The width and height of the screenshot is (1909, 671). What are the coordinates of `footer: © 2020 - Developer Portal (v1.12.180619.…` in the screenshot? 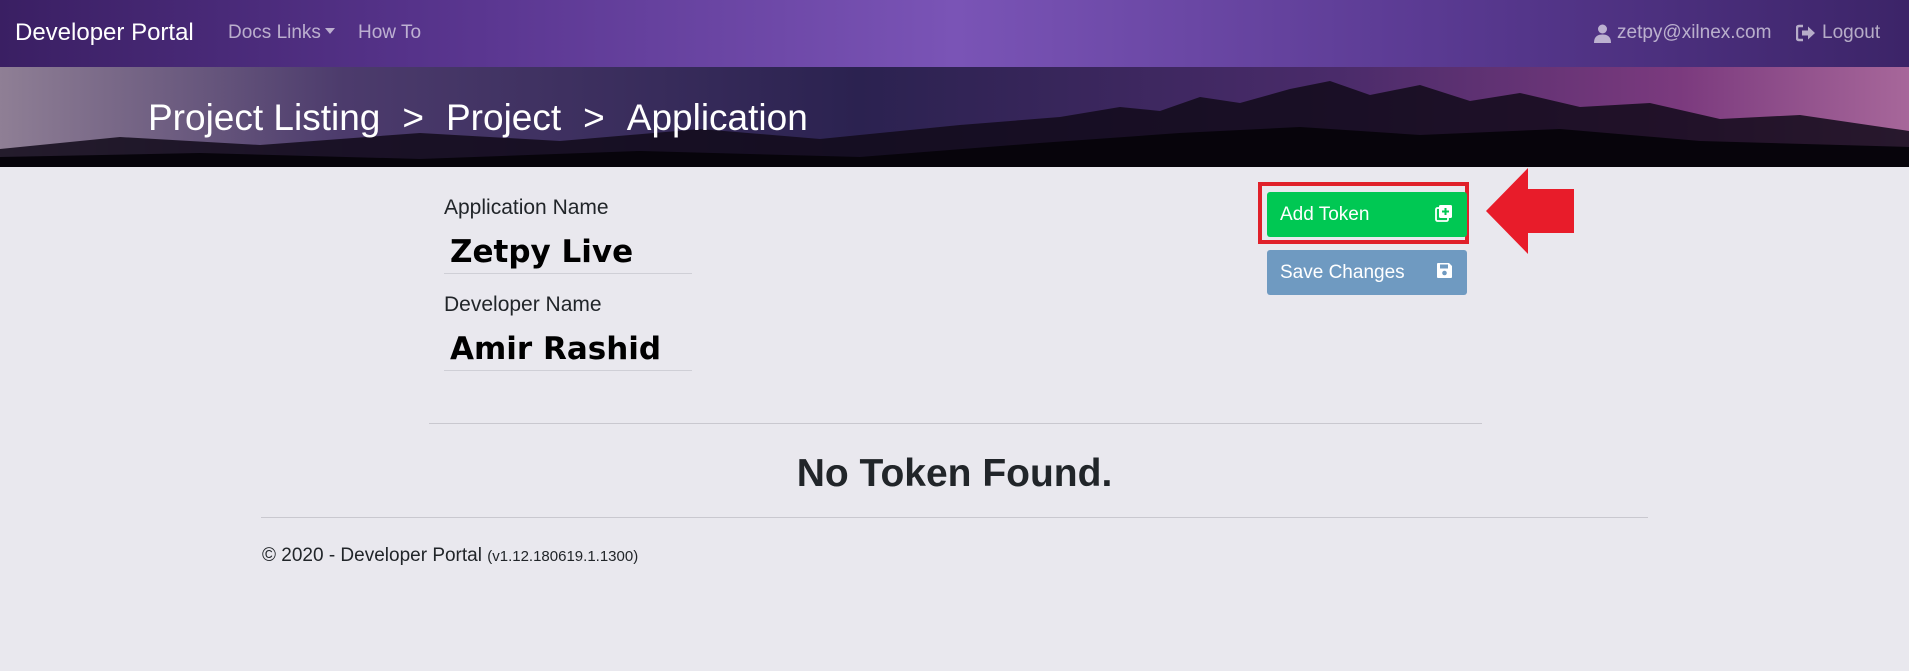 It's located at (450, 556).